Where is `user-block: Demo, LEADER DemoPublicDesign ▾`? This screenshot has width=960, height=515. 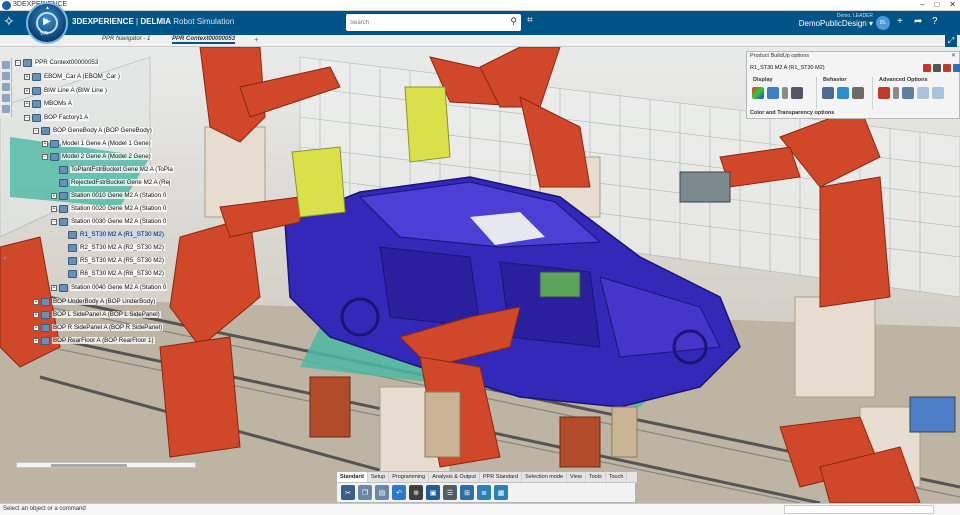 user-block: Demo, LEADER DemoPublicDesign ▾ is located at coordinates (831, 20).